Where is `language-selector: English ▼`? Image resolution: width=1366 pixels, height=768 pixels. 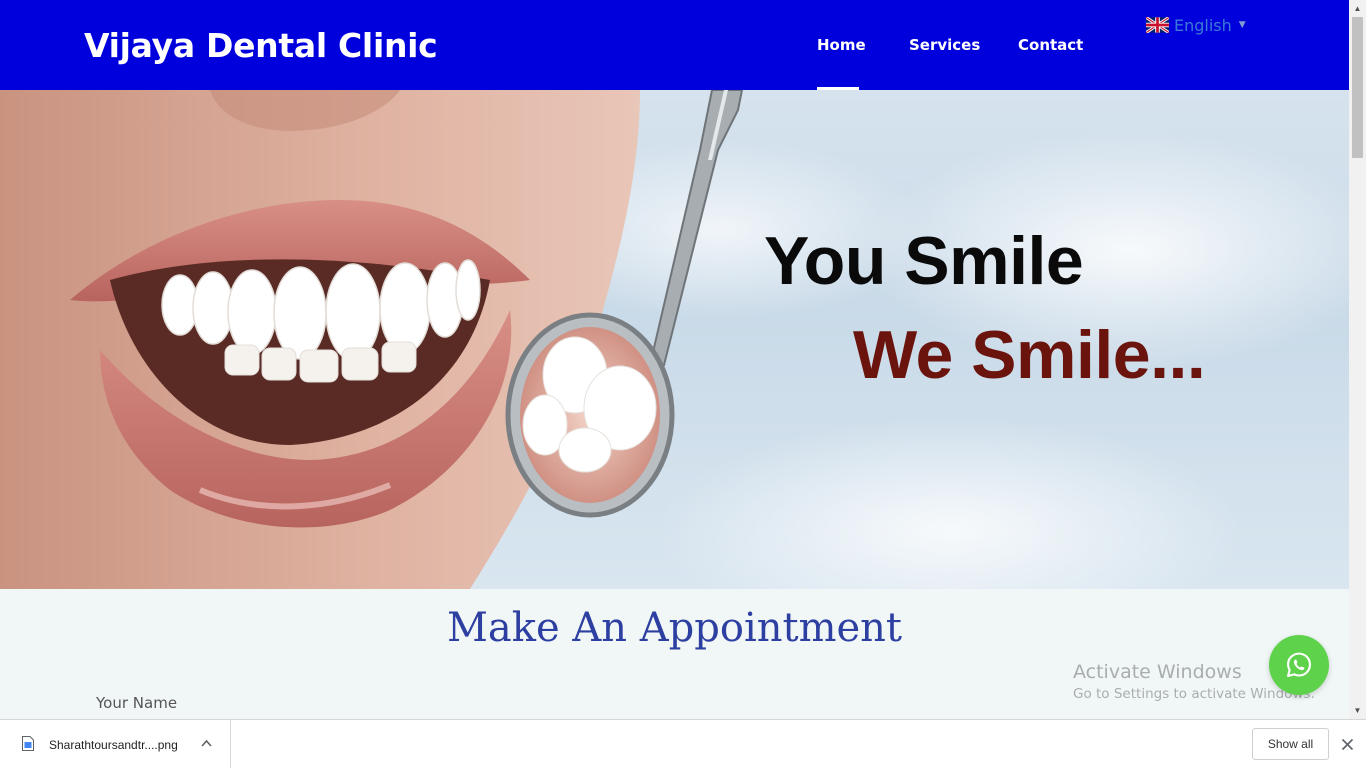
language-selector: English ▼ is located at coordinates (1196, 25).